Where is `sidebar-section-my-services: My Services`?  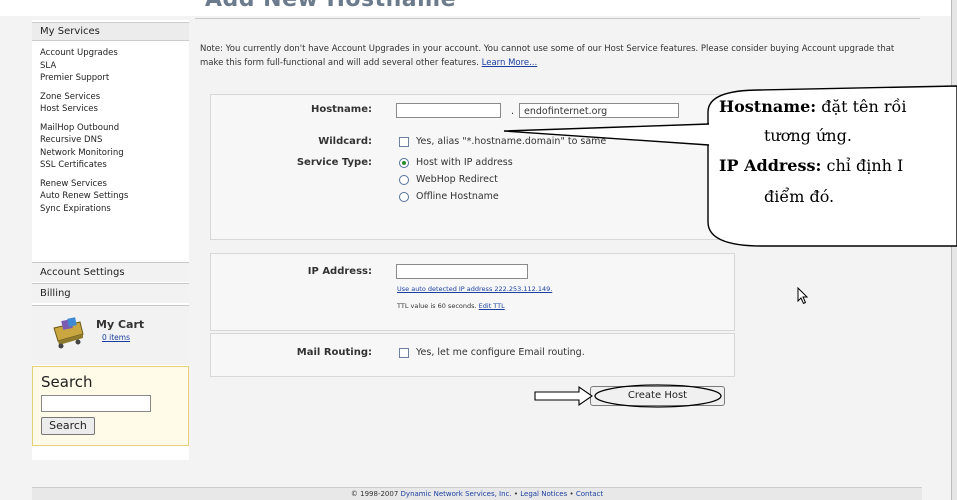 sidebar-section-my-services: My Services is located at coordinates (110, 31).